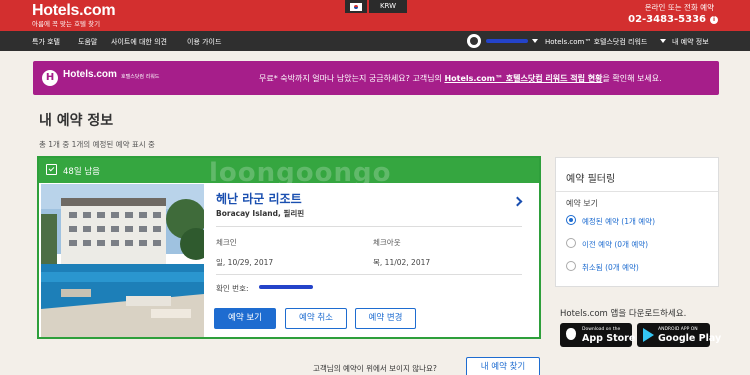 This screenshot has height=375, width=750. Describe the element at coordinates (375, 368) in the screenshot. I see `missing-booking-question: 고객님의 예약이 위에서 보이지 않나요?` at that location.